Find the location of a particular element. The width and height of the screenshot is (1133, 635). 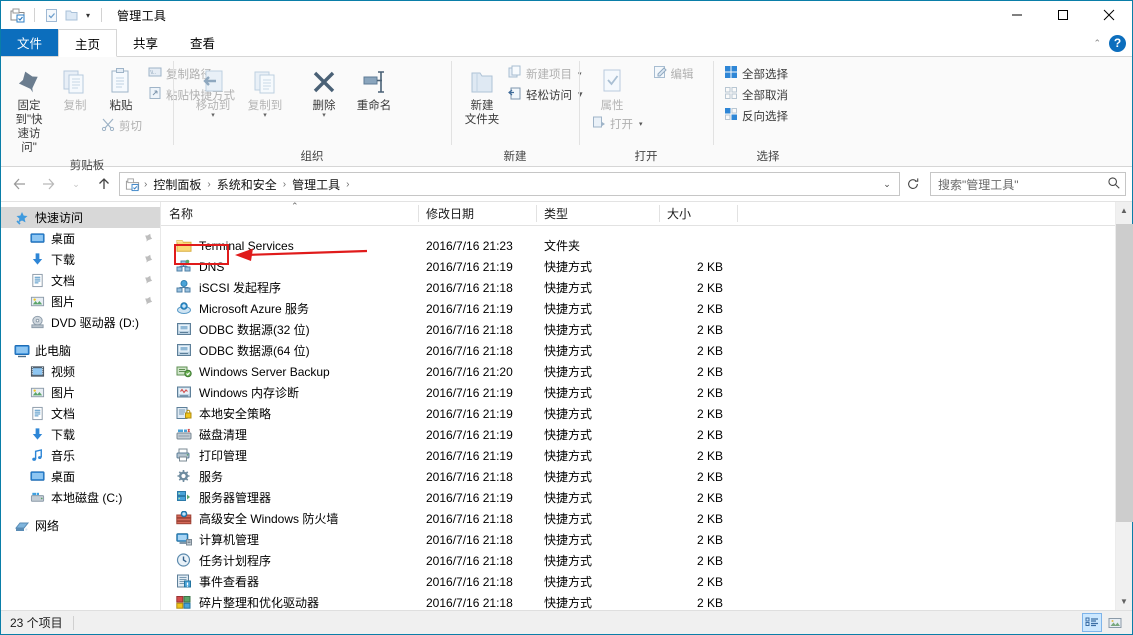

table-row: 任务计划程序 2016/7/16 21:18 快捷方式 2 KB is located at coordinates (638, 560).